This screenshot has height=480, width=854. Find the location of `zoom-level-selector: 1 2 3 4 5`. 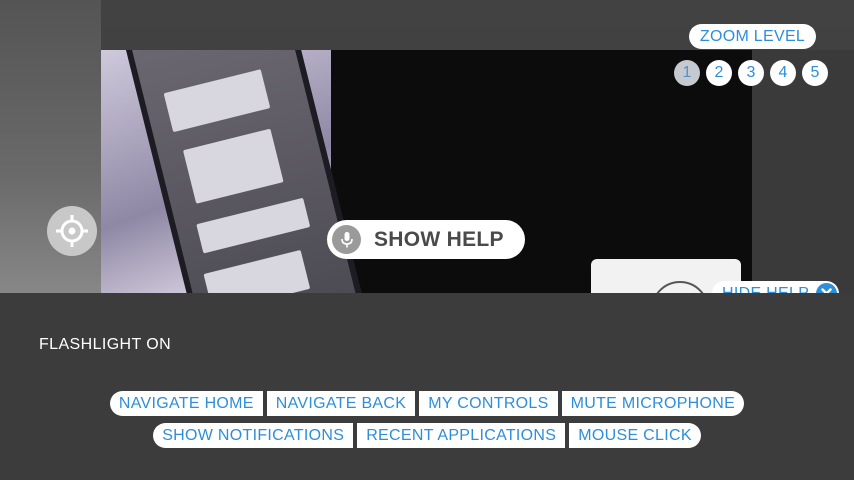

zoom-level-selector: 1 2 3 4 5 is located at coordinates (751, 73).